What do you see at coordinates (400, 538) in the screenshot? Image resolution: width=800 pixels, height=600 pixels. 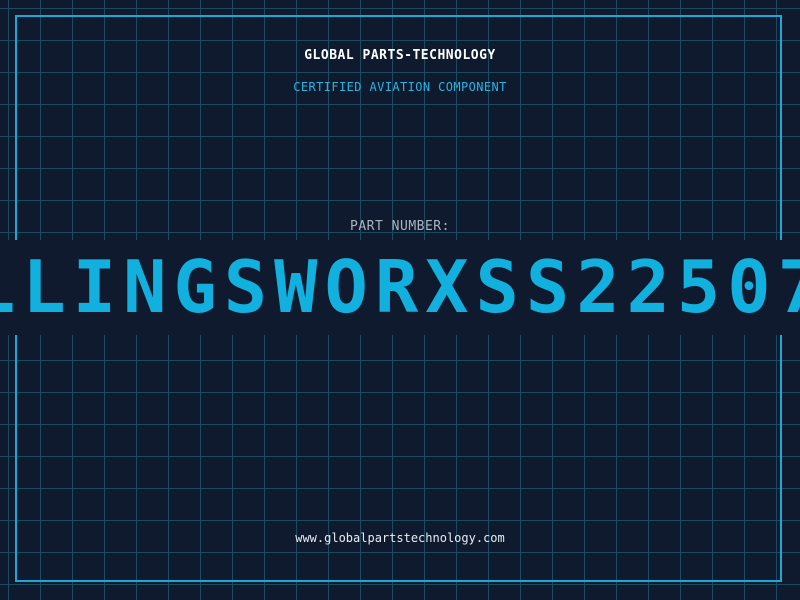 I see `website-url: www.globalpartstechnology.com` at bounding box center [400, 538].